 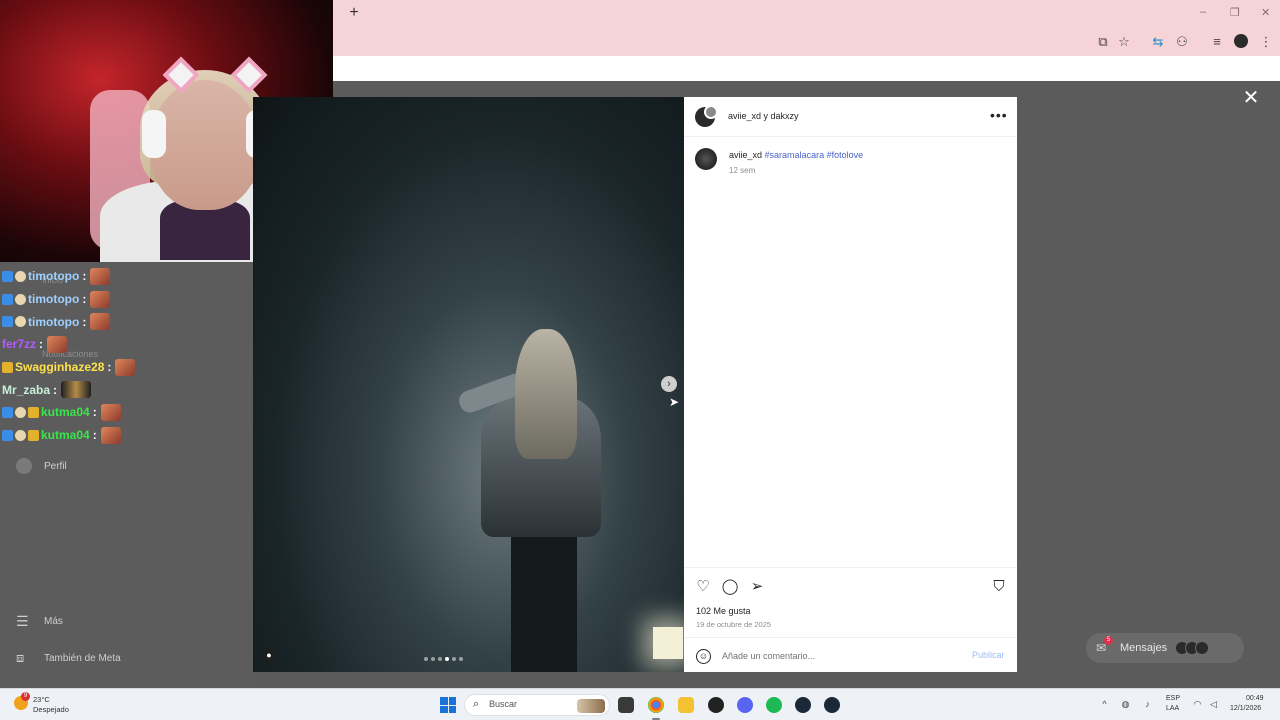 What do you see at coordinates (1202, 648) in the screenshot?
I see `avatar` at bounding box center [1202, 648].